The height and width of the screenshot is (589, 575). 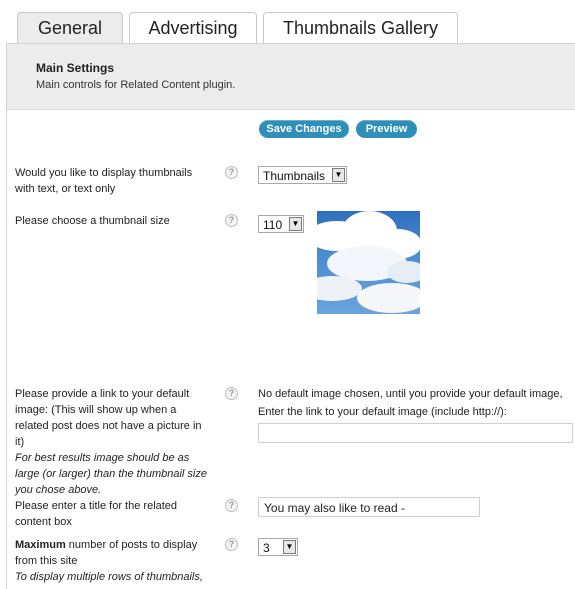 I want to click on max-posts-select: 3 ▼, so click(x=278, y=547).